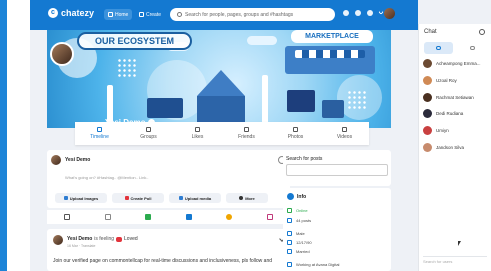 The width and height of the screenshot is (491, 271). Describe the element at coordinates (141, 14) in the screenshot. I see `plus-icon` at that location.